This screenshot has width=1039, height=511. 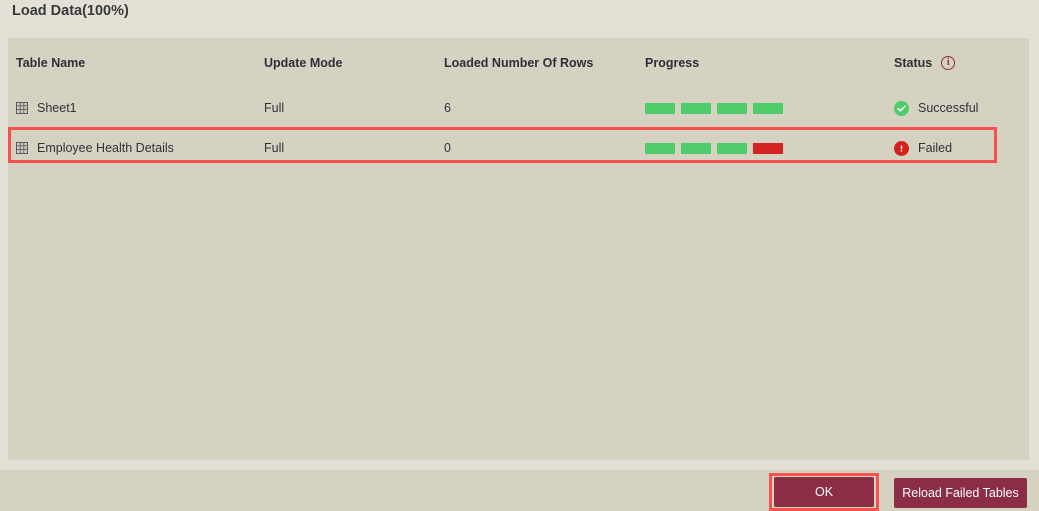 I want to click on column-header-progress: Progress, so click(x=672, y=63).